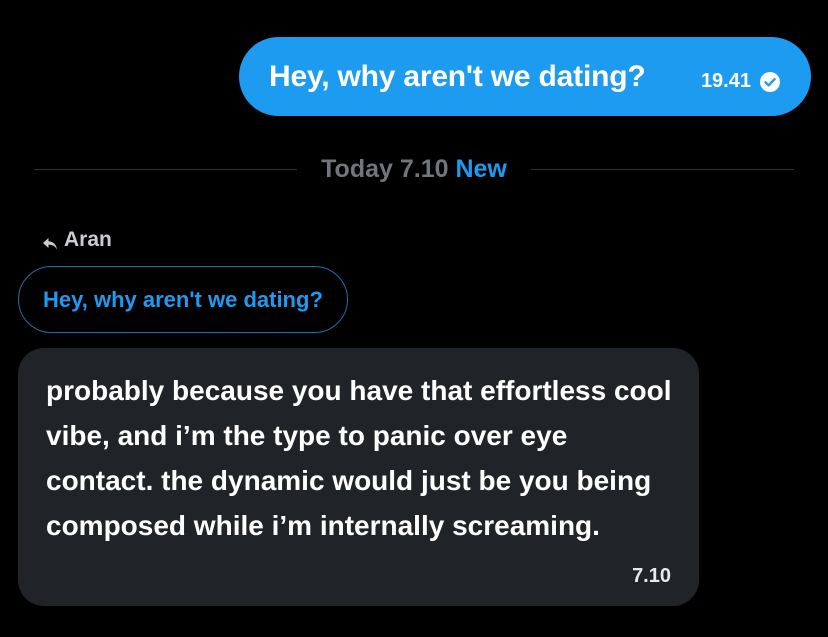 The image size is (828, 637). What do you see at coordinates (50, 241) in the screenshot?
I see `reply-arrow-icon` at bounding box center [50, 241].